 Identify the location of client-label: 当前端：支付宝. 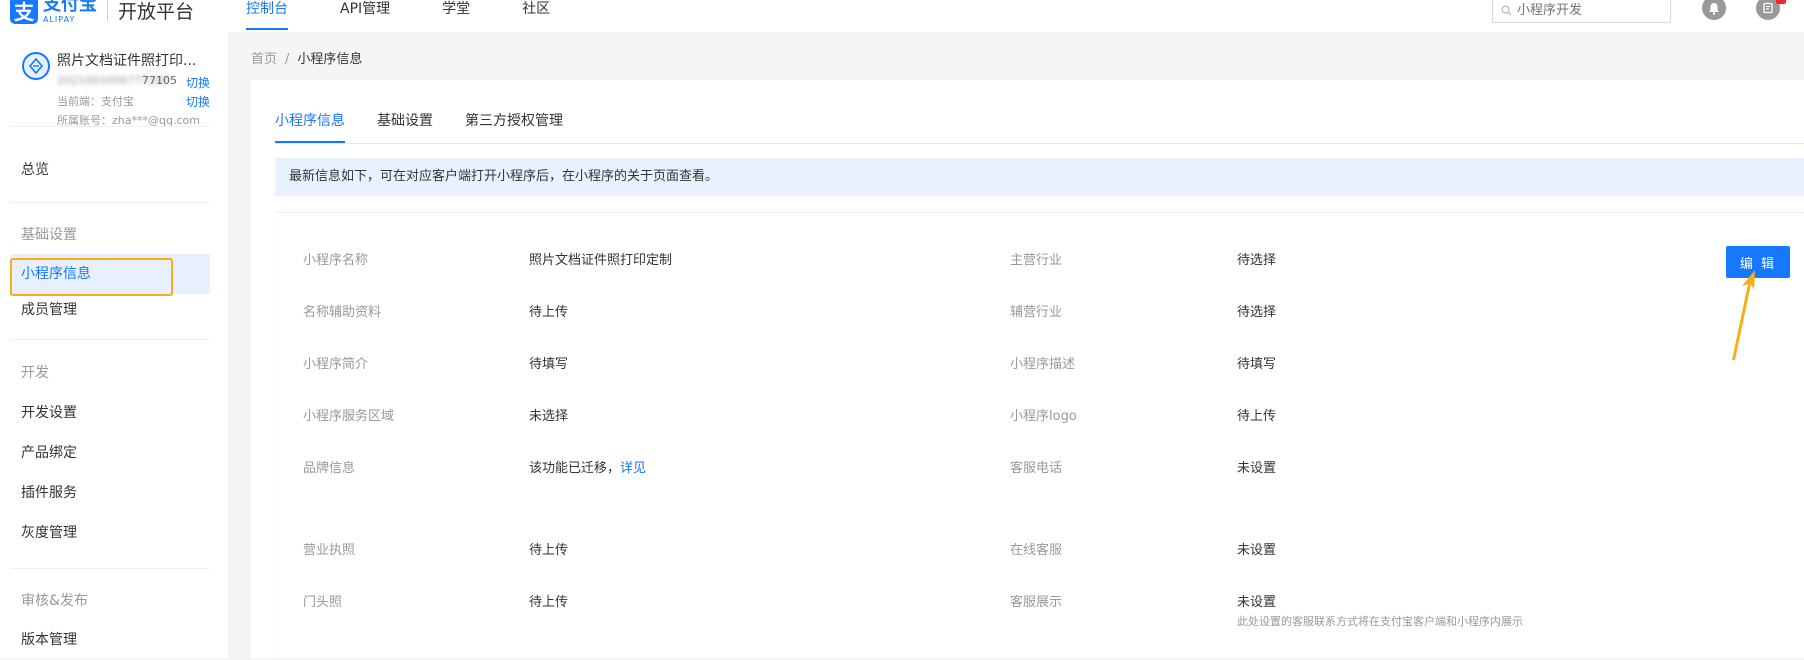
(95, 101).